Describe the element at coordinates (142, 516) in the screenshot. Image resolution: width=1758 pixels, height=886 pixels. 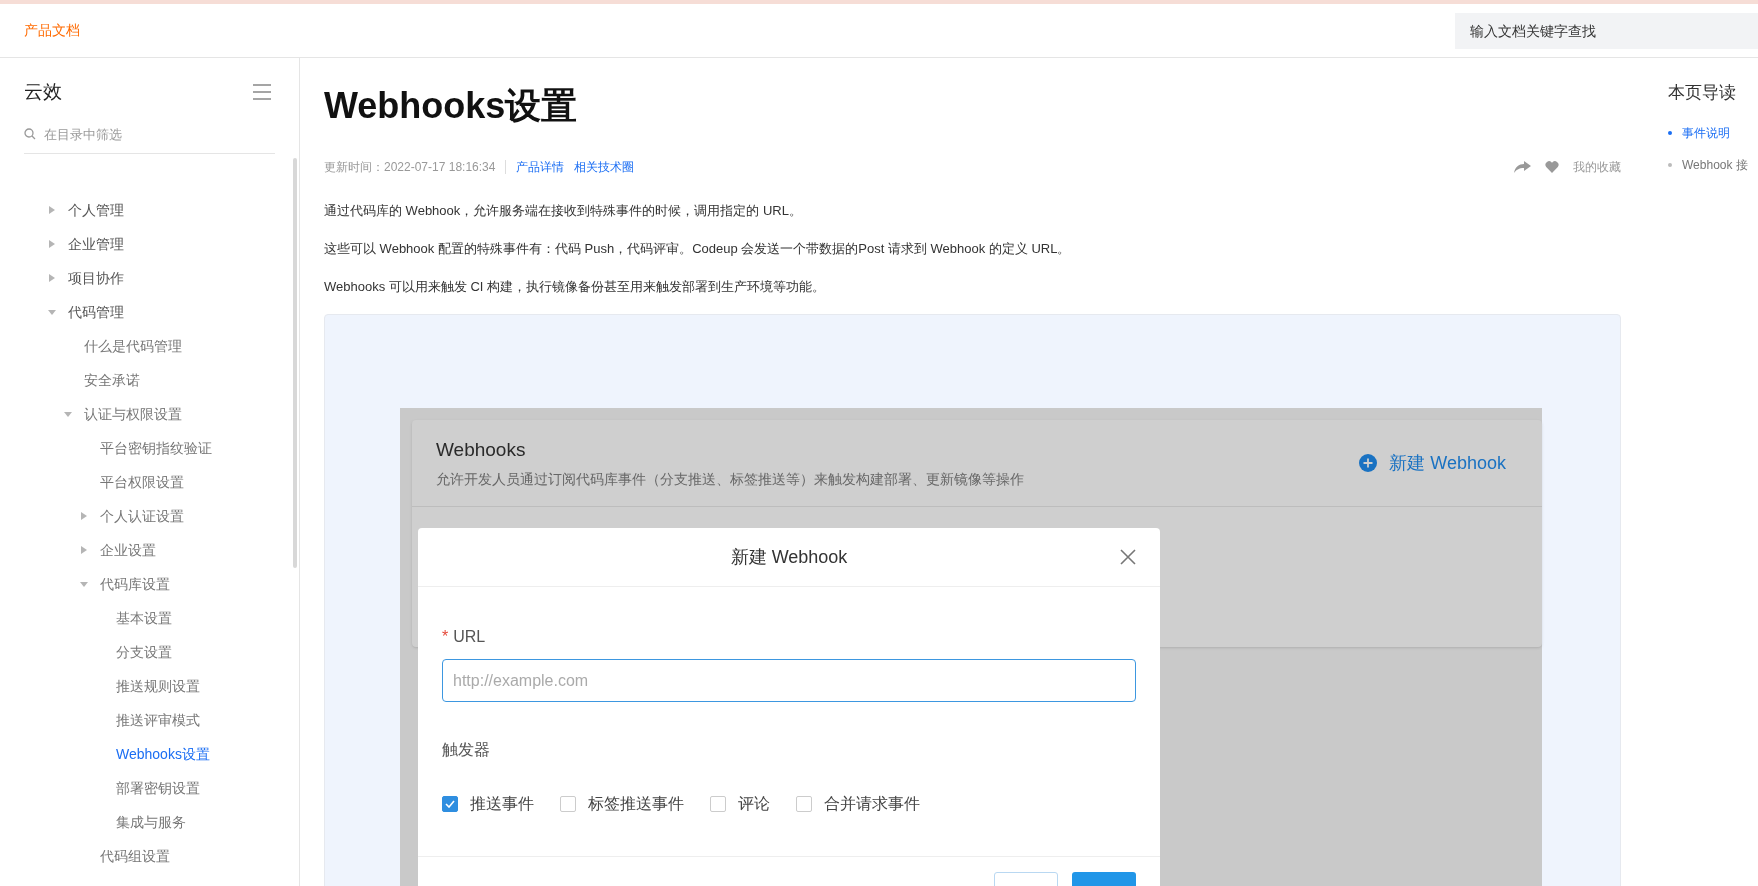
I see `tree-item: 个人认证设置` at that location.